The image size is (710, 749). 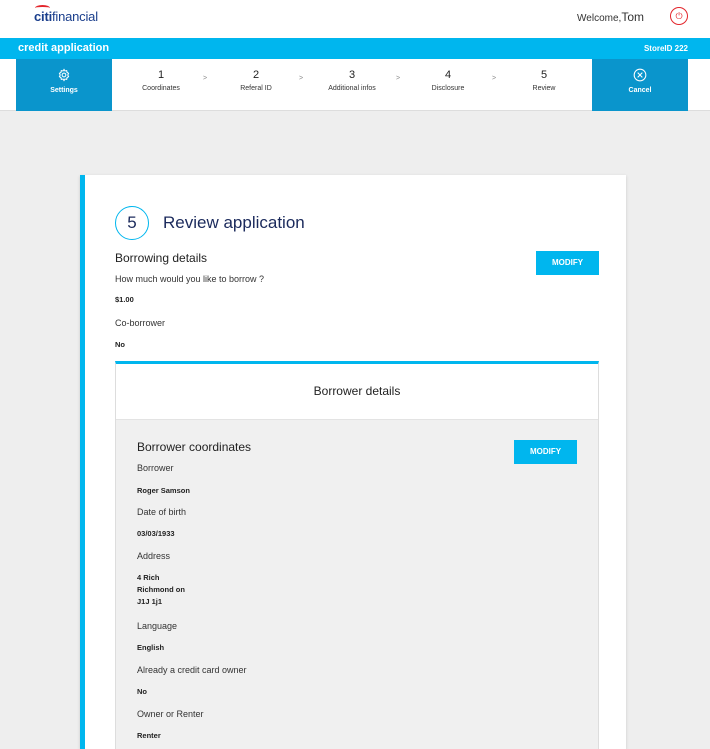 I want to click on welcome-message: Welcome,Tom, so click(x=610, y=17).